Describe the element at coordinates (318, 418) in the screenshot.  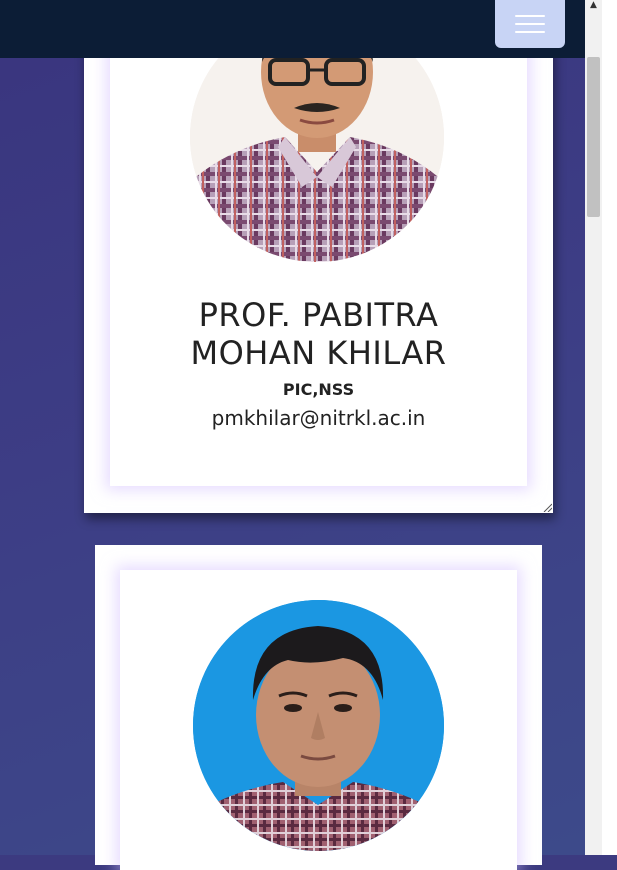
I see `profile-email: pmkhilar@nitrkl.ac.in` at that location.